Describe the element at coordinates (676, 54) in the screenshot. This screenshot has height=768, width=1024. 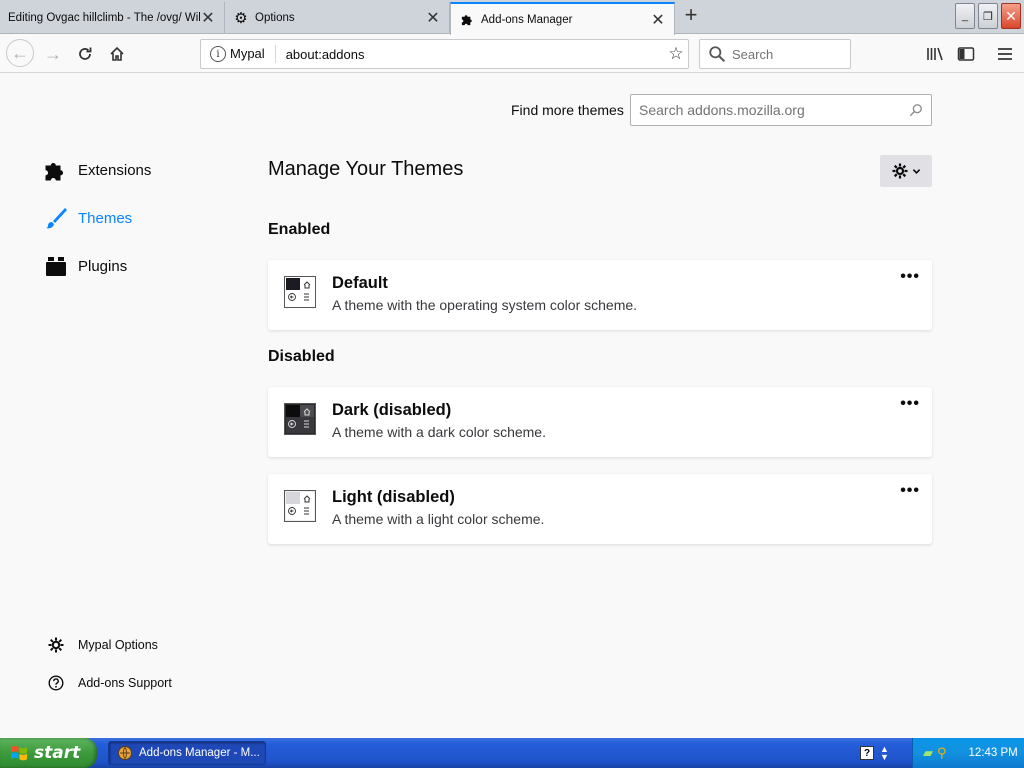
I see `bookmark-star-icon: ☆` at that location.